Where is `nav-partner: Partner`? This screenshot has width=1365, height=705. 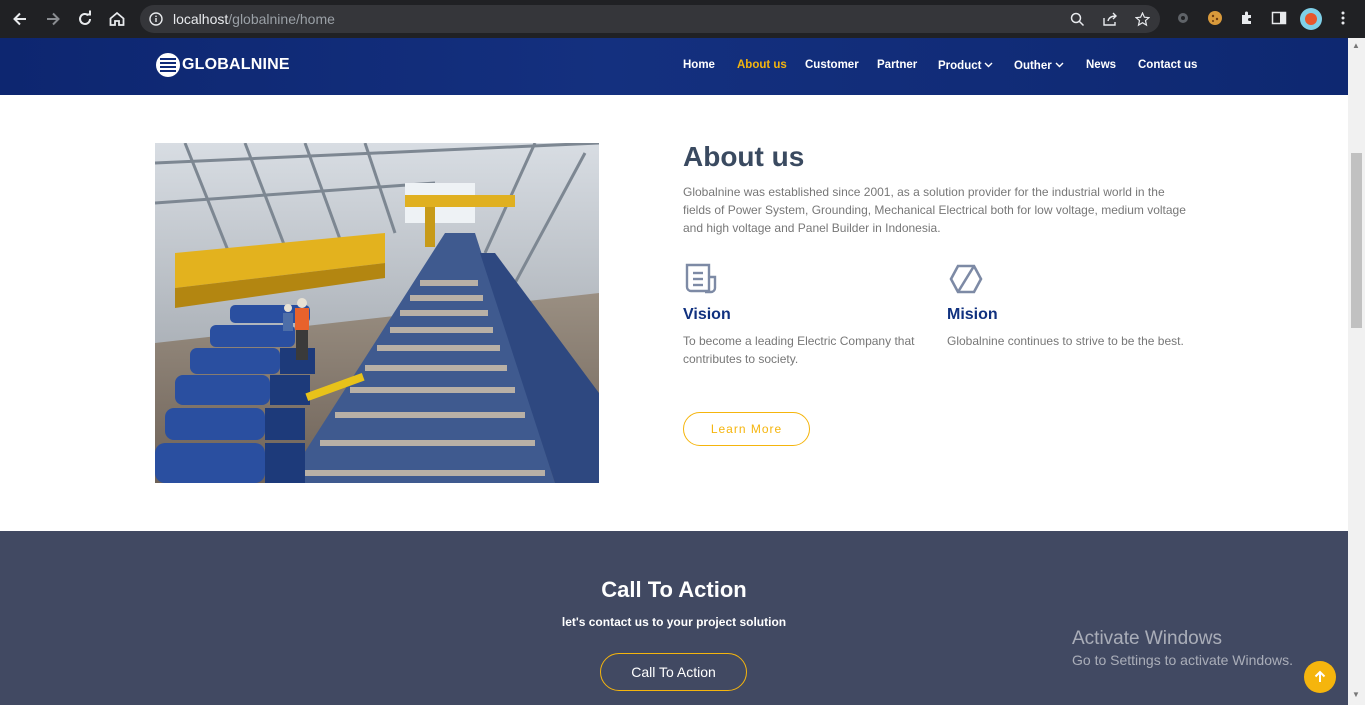 nav-partner: Partner is located at coordinates (897, 65).